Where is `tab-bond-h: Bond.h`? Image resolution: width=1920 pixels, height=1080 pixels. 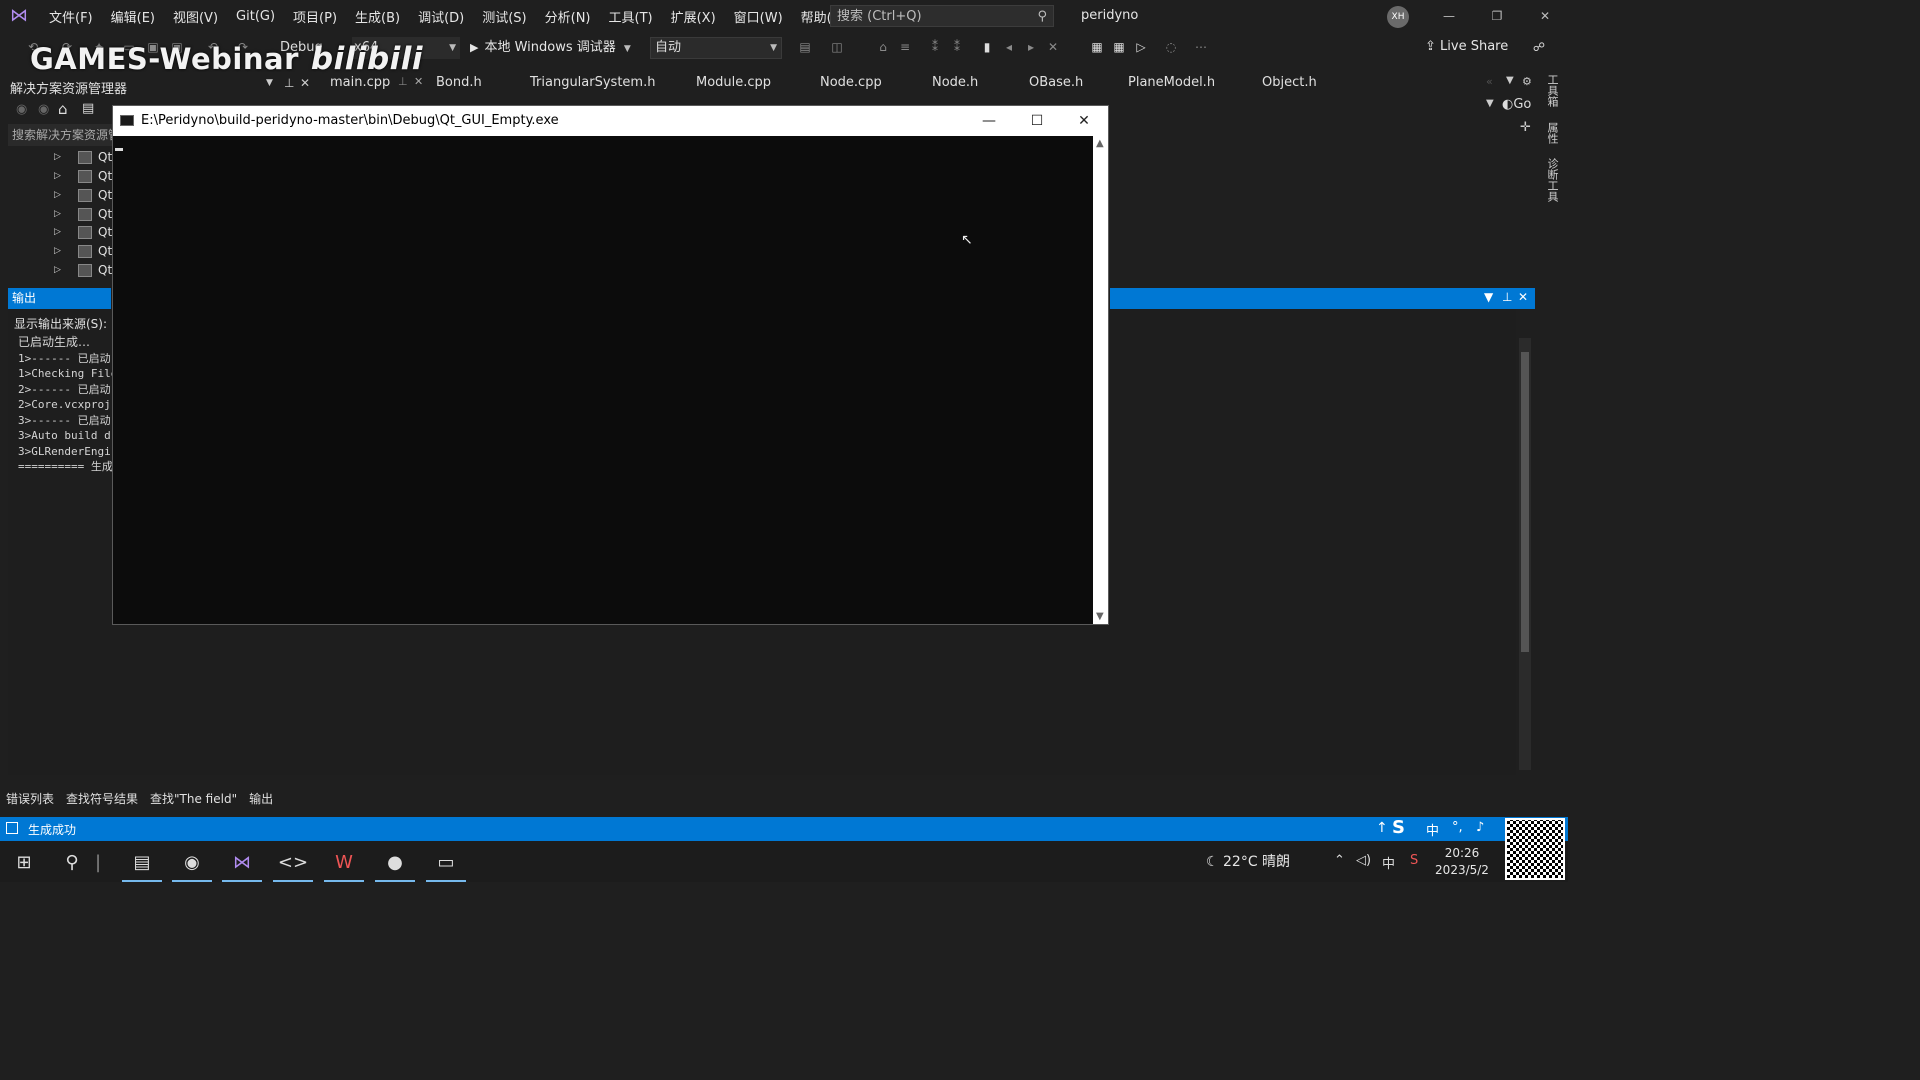
tab-bond-h: Bond.h is located at coordinates (459, 82).